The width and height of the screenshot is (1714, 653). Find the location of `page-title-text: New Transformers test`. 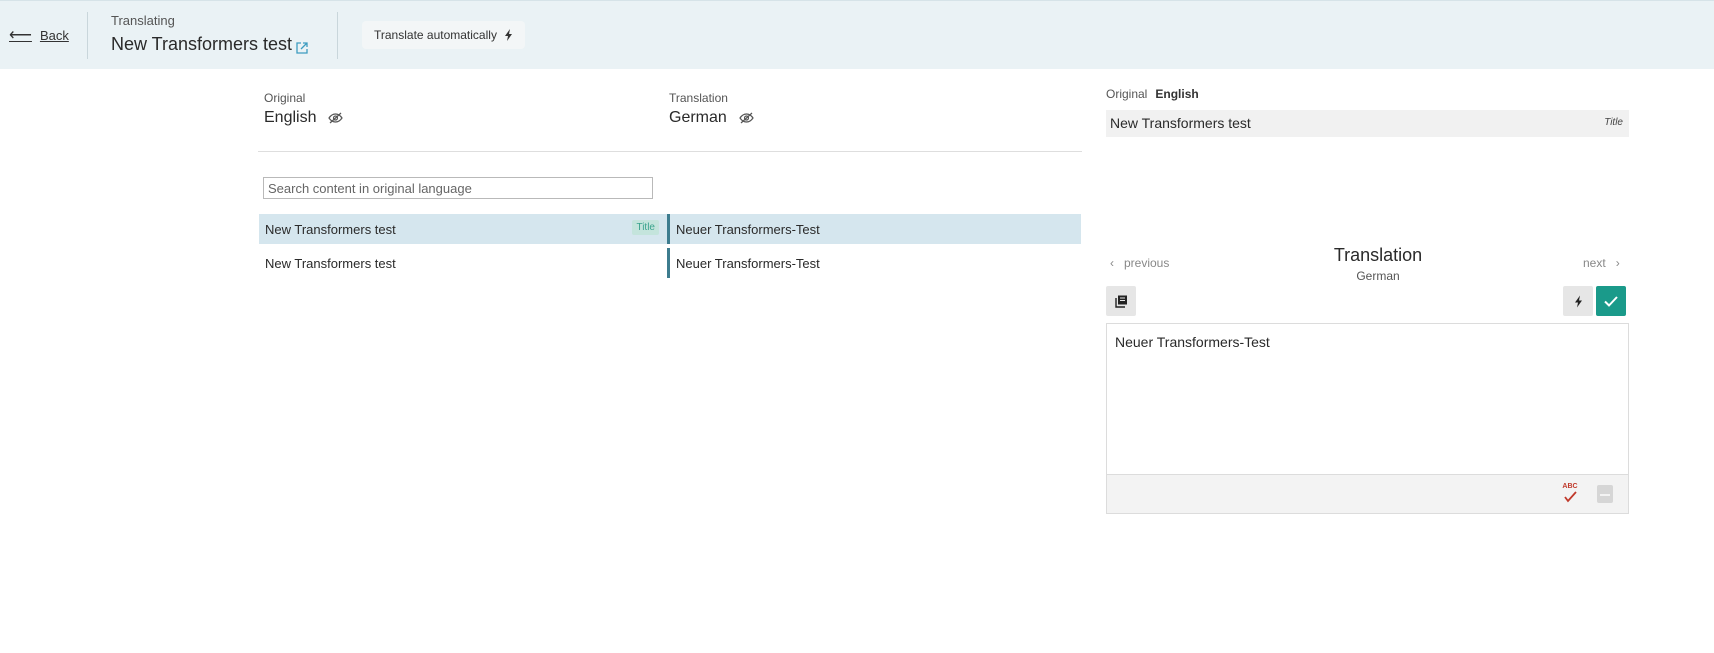

page-title-text: New Transformers test is located at coordinates (202, 44).